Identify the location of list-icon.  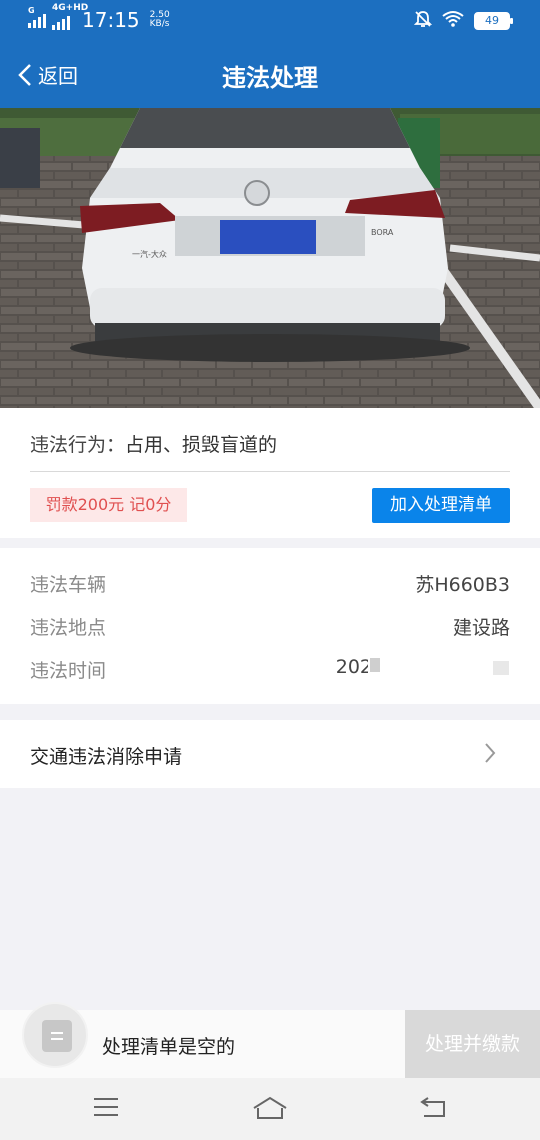
(57, 1036).